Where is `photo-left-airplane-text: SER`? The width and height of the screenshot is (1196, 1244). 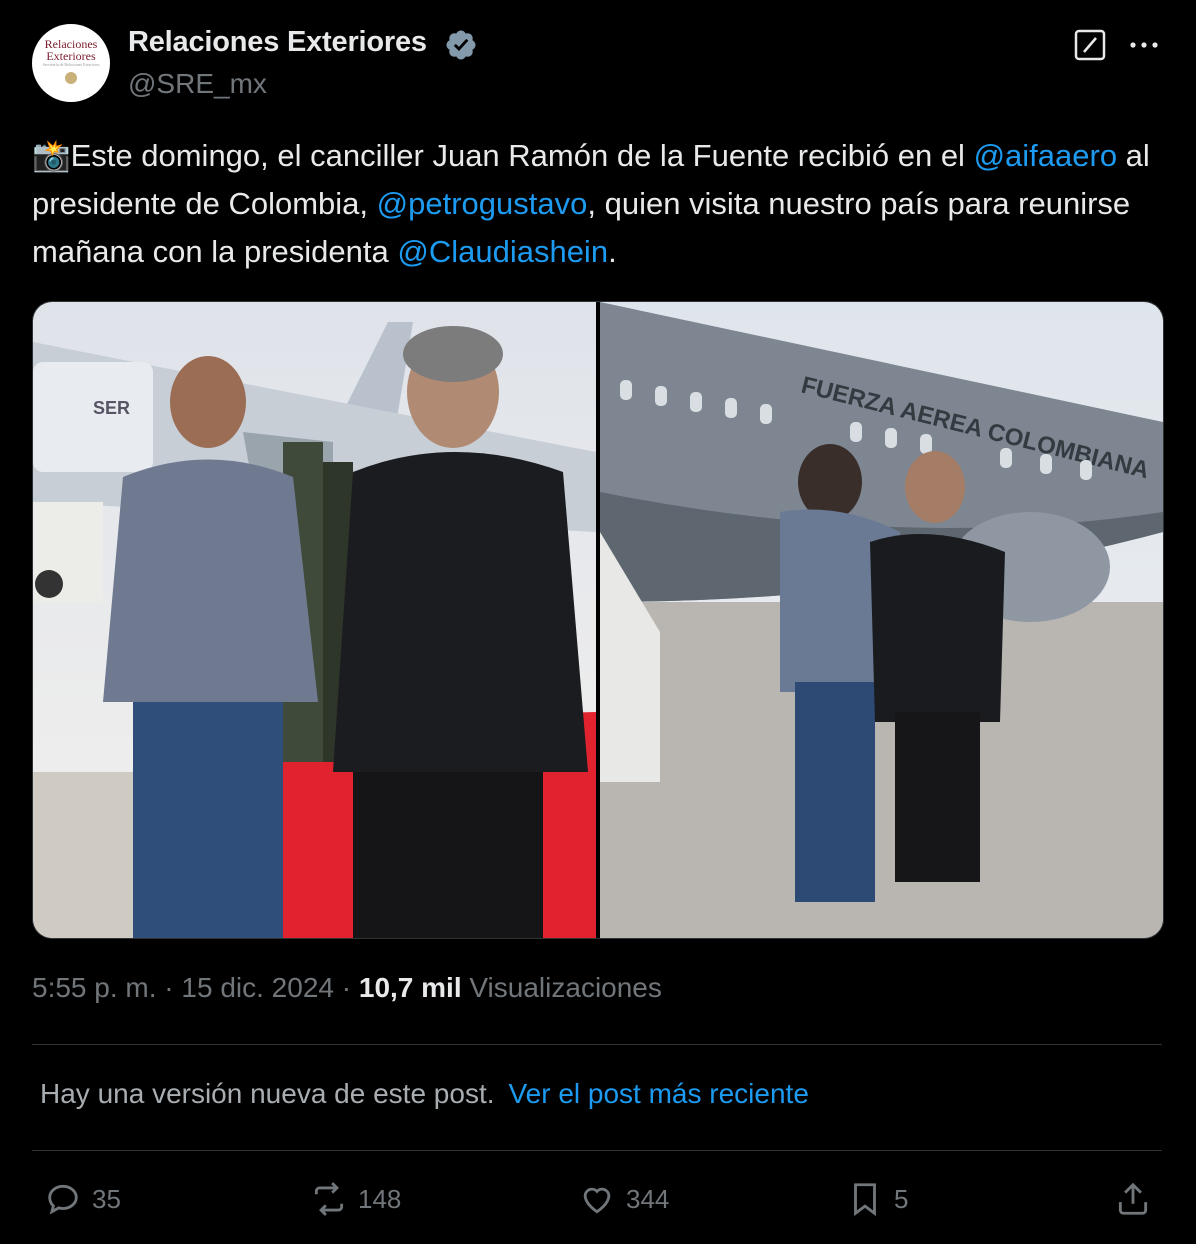
photo-left-airplane-text: SER is located at coordinates (111, 408).